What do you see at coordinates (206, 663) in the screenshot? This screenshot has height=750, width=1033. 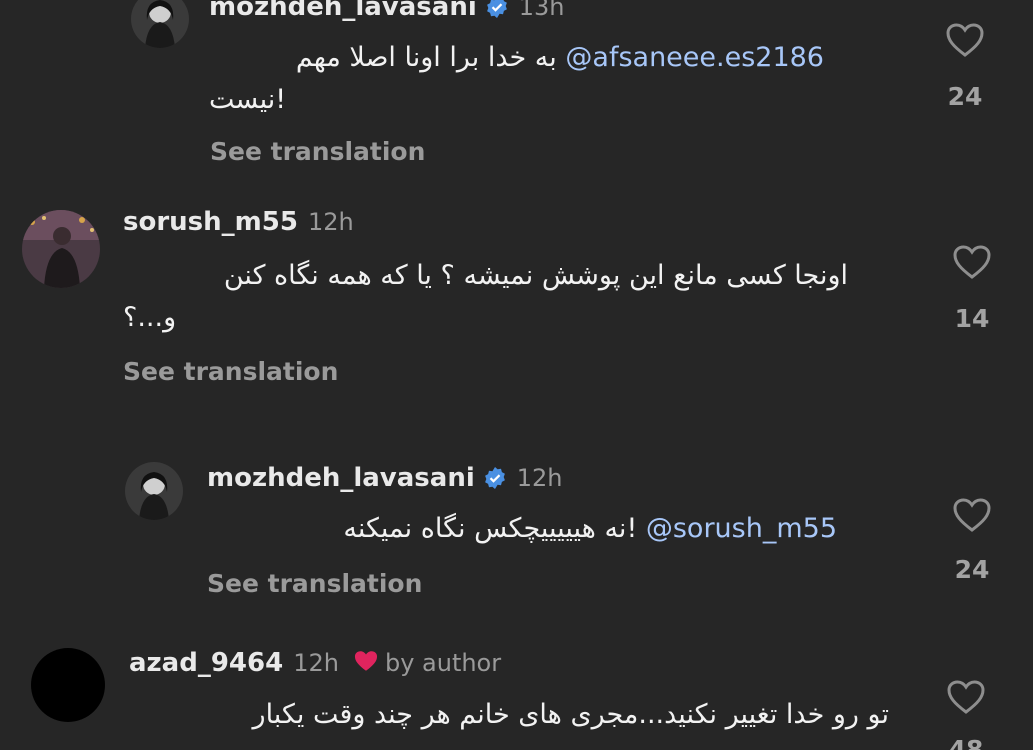 I see `username: azad_9464` at bounding box center [206, 663].